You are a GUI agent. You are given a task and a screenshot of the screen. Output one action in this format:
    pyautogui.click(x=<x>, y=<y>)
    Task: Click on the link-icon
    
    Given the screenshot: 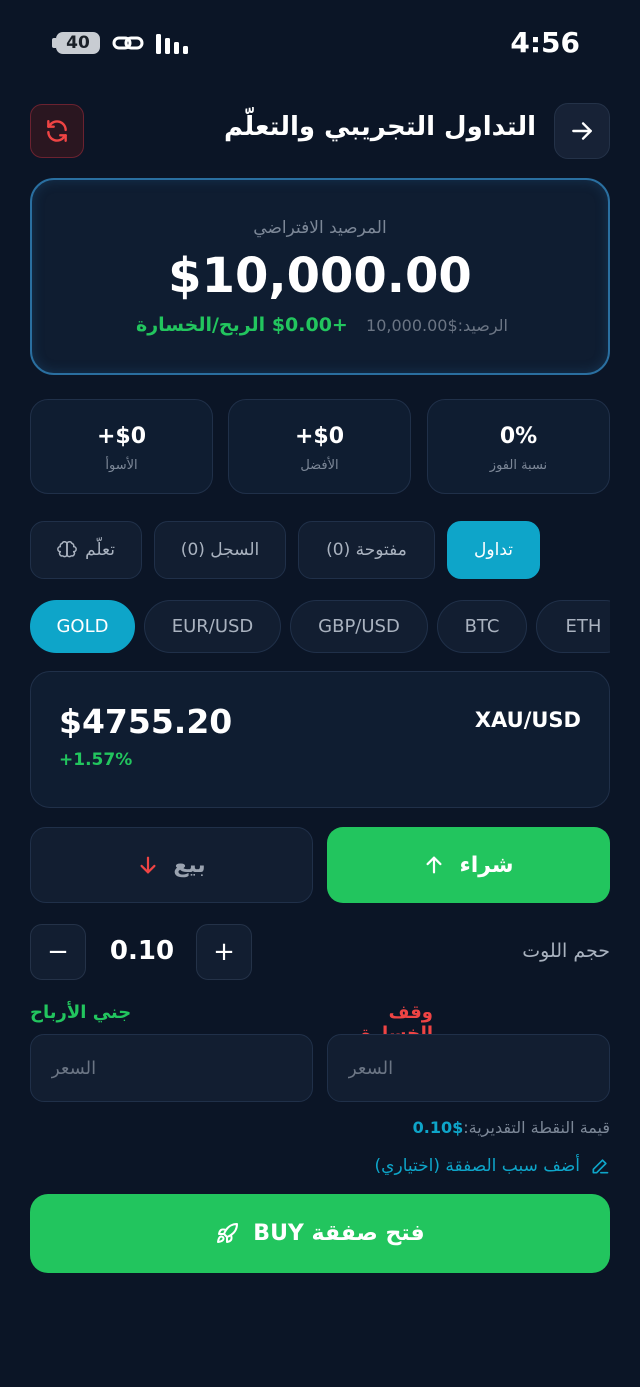 What is the action you would take?
    pyautogui.click(x=128, y=43)
    